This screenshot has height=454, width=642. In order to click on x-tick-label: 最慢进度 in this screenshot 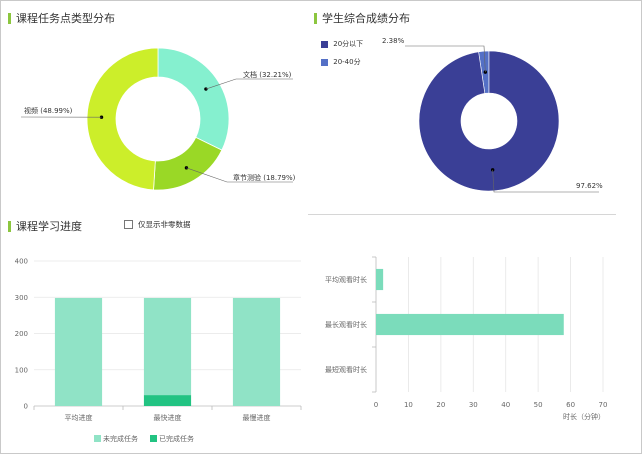, I will do `click(257, 417)`.